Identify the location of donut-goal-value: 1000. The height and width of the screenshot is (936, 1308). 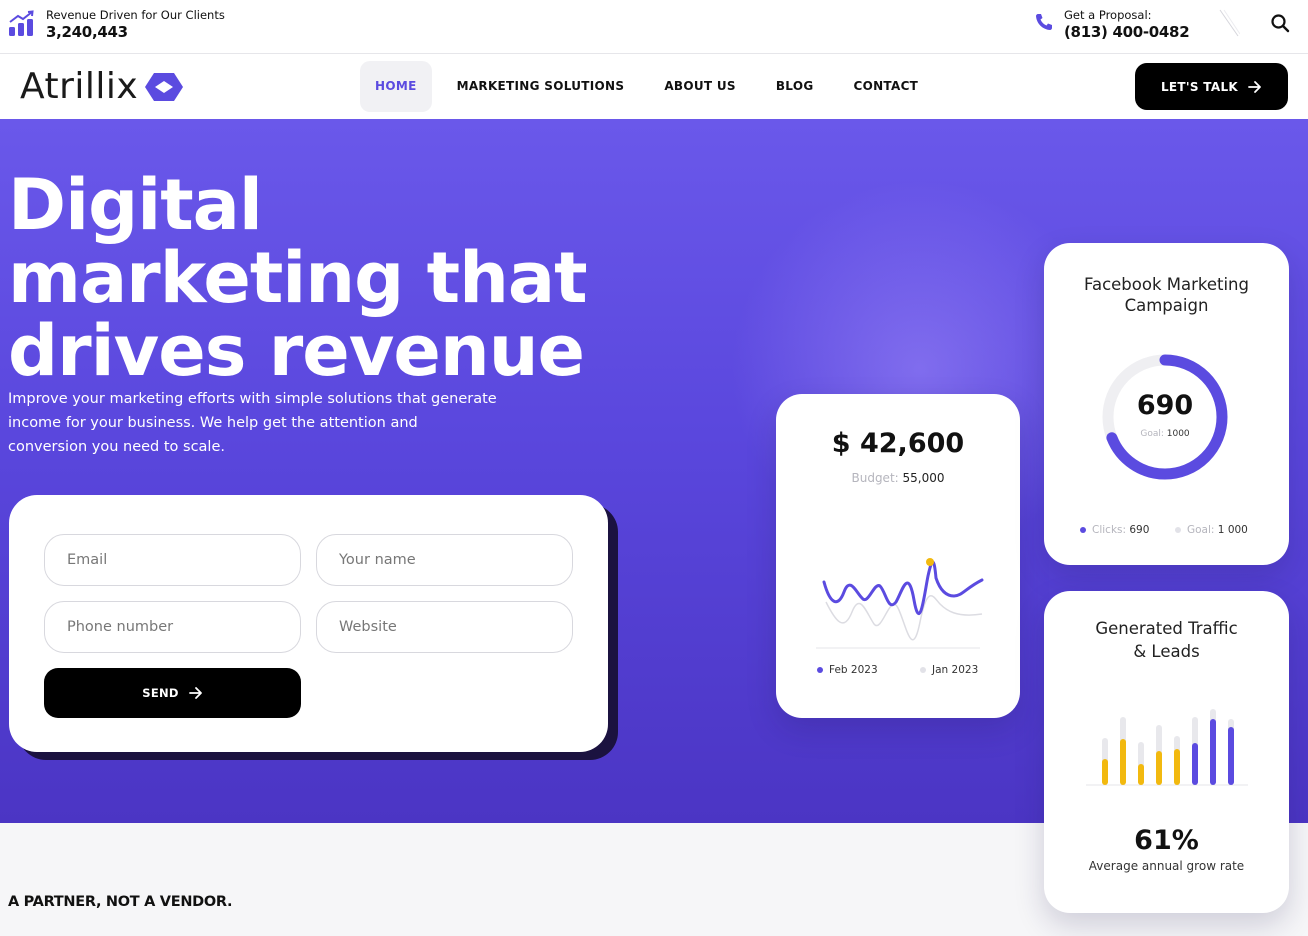
(1178, 434).